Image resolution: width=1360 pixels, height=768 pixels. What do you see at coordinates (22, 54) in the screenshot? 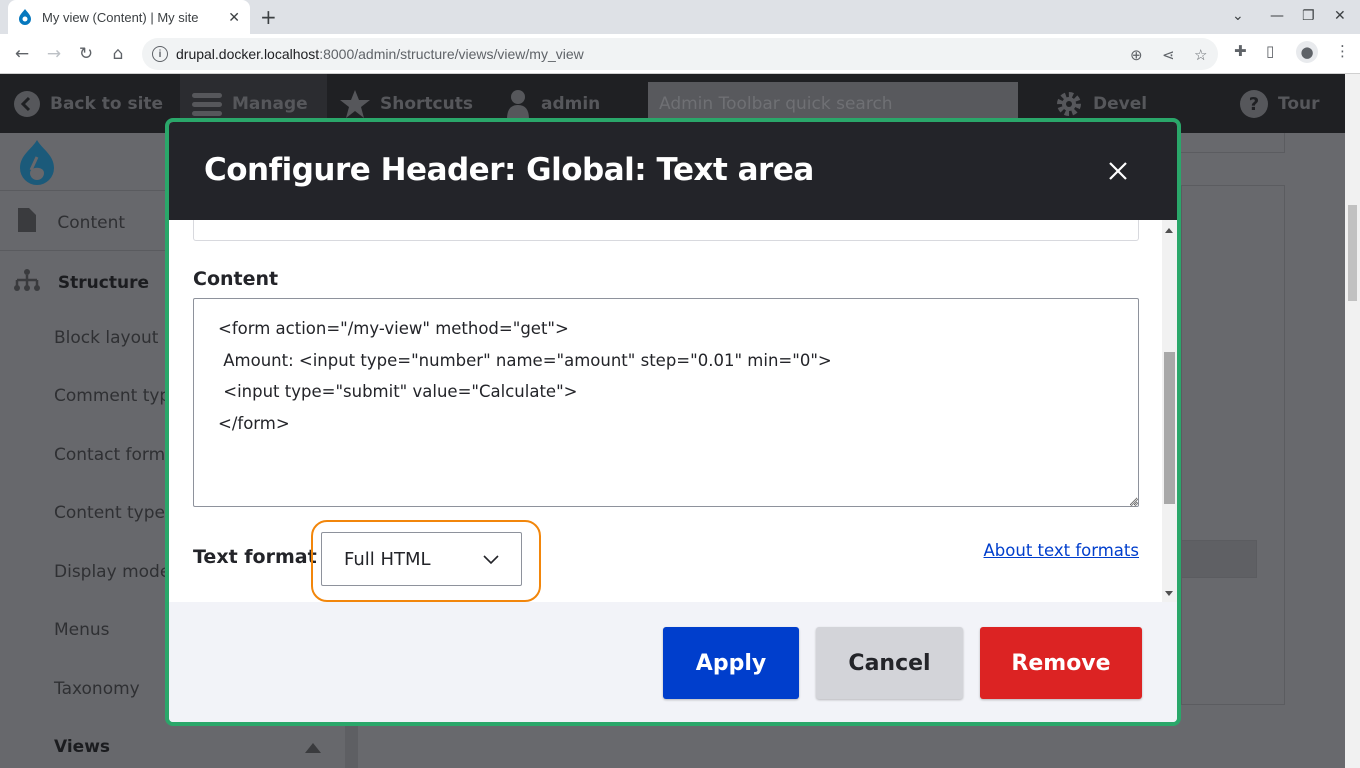
I see `back-icon: ←` at bounding box center [22, 54].